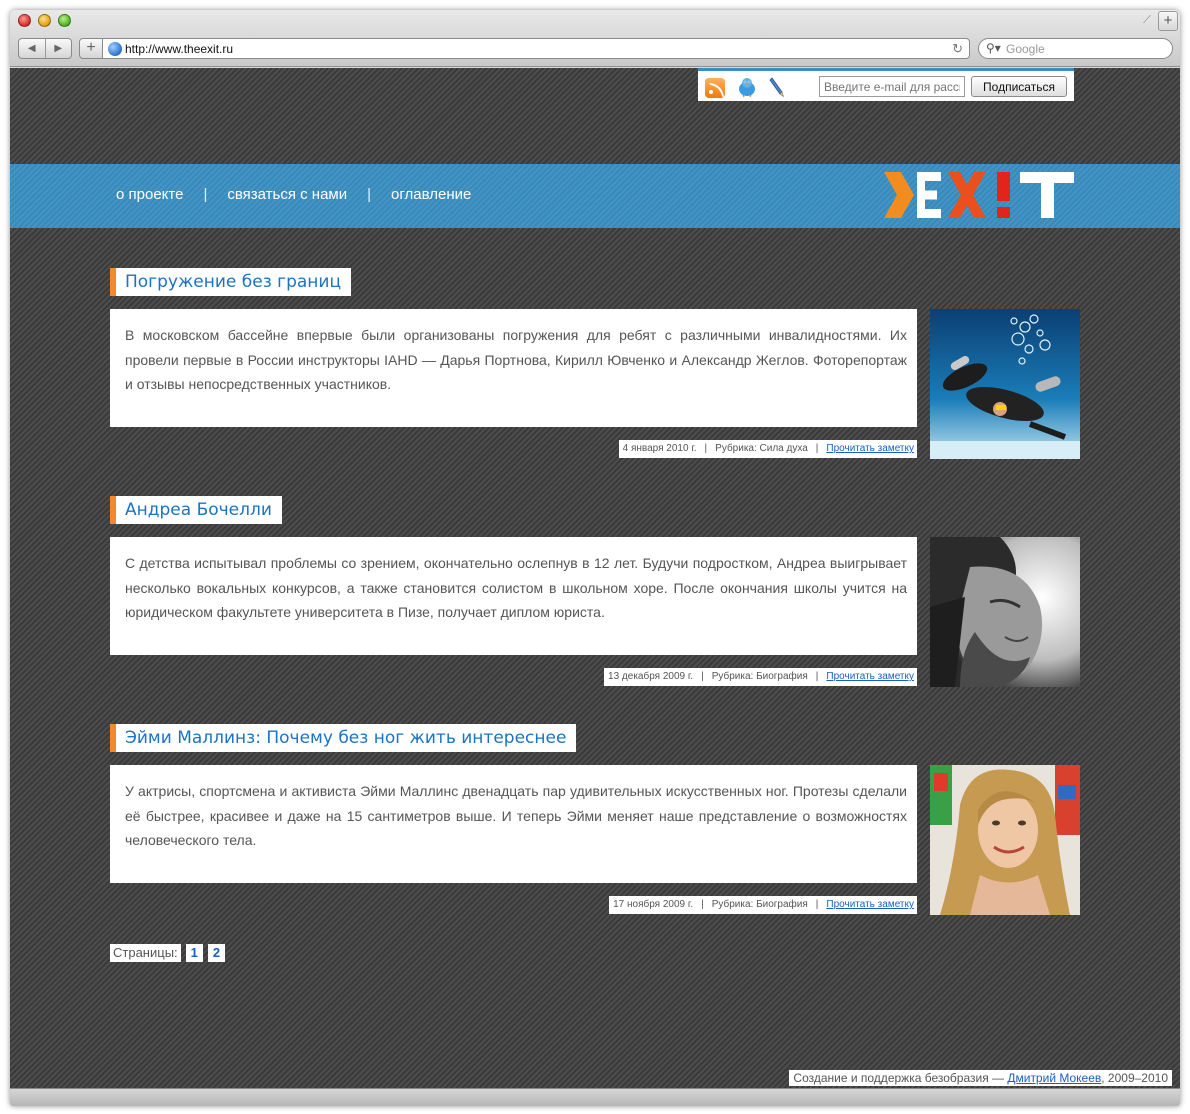 Image resolution: width=1190 pixels, height=1114 pixels. Describe the element at coordinates (149, 194) in the screenshot. I see `menu-item-about: о проекте` at that location.